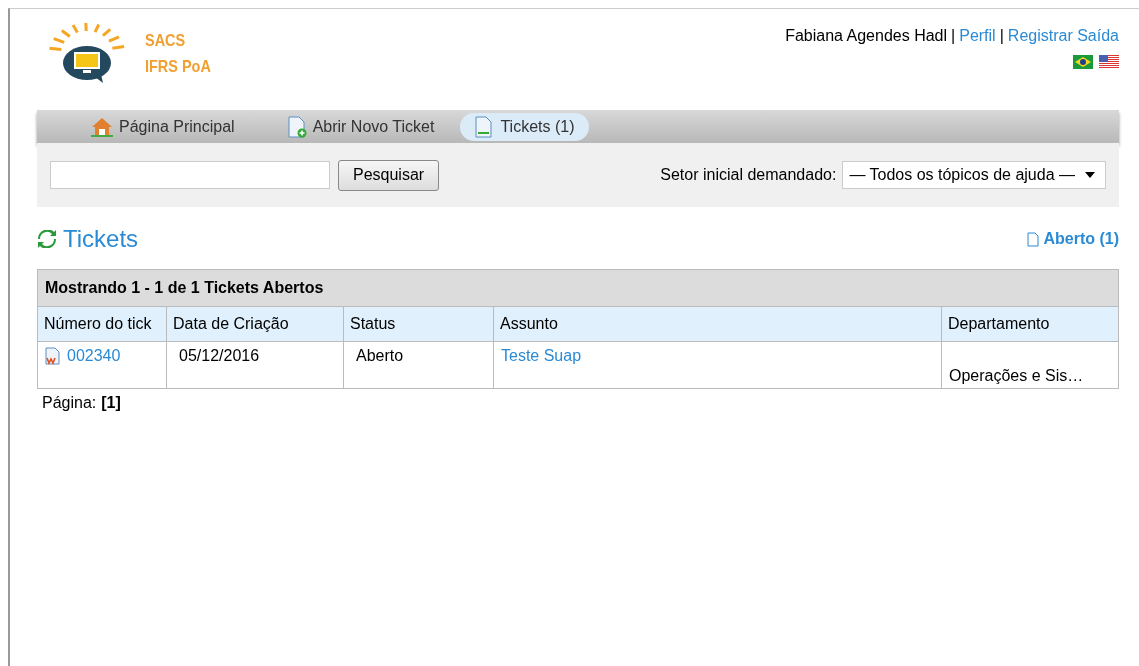 The image size is (1139, 666). I want to click on search-field, so click(190, 175).